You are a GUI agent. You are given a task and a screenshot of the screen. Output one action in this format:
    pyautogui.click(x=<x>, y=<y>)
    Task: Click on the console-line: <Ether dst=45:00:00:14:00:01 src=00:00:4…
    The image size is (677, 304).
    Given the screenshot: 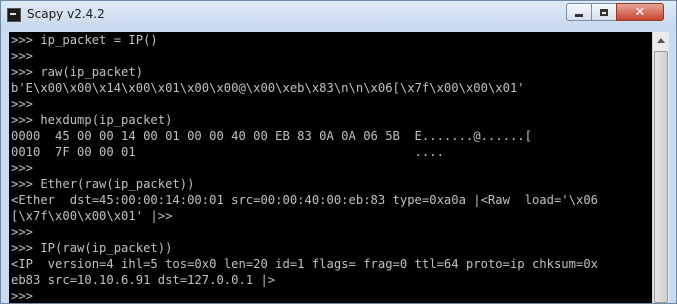 What is the action you would take?
    pyautogui.click(x=304, y=200)
    